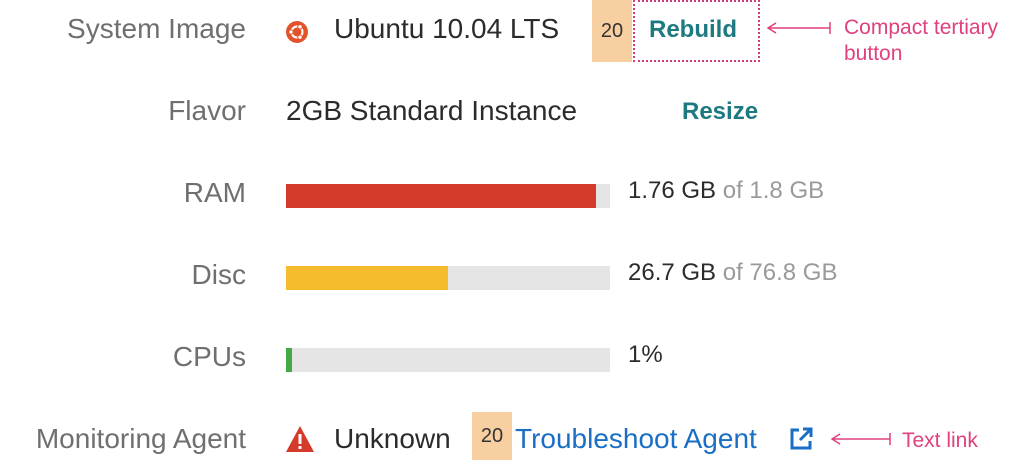 Image resolution: width=1024 pixels, height=460 pixels. I want to click on warning-icon, so click(300, 439).